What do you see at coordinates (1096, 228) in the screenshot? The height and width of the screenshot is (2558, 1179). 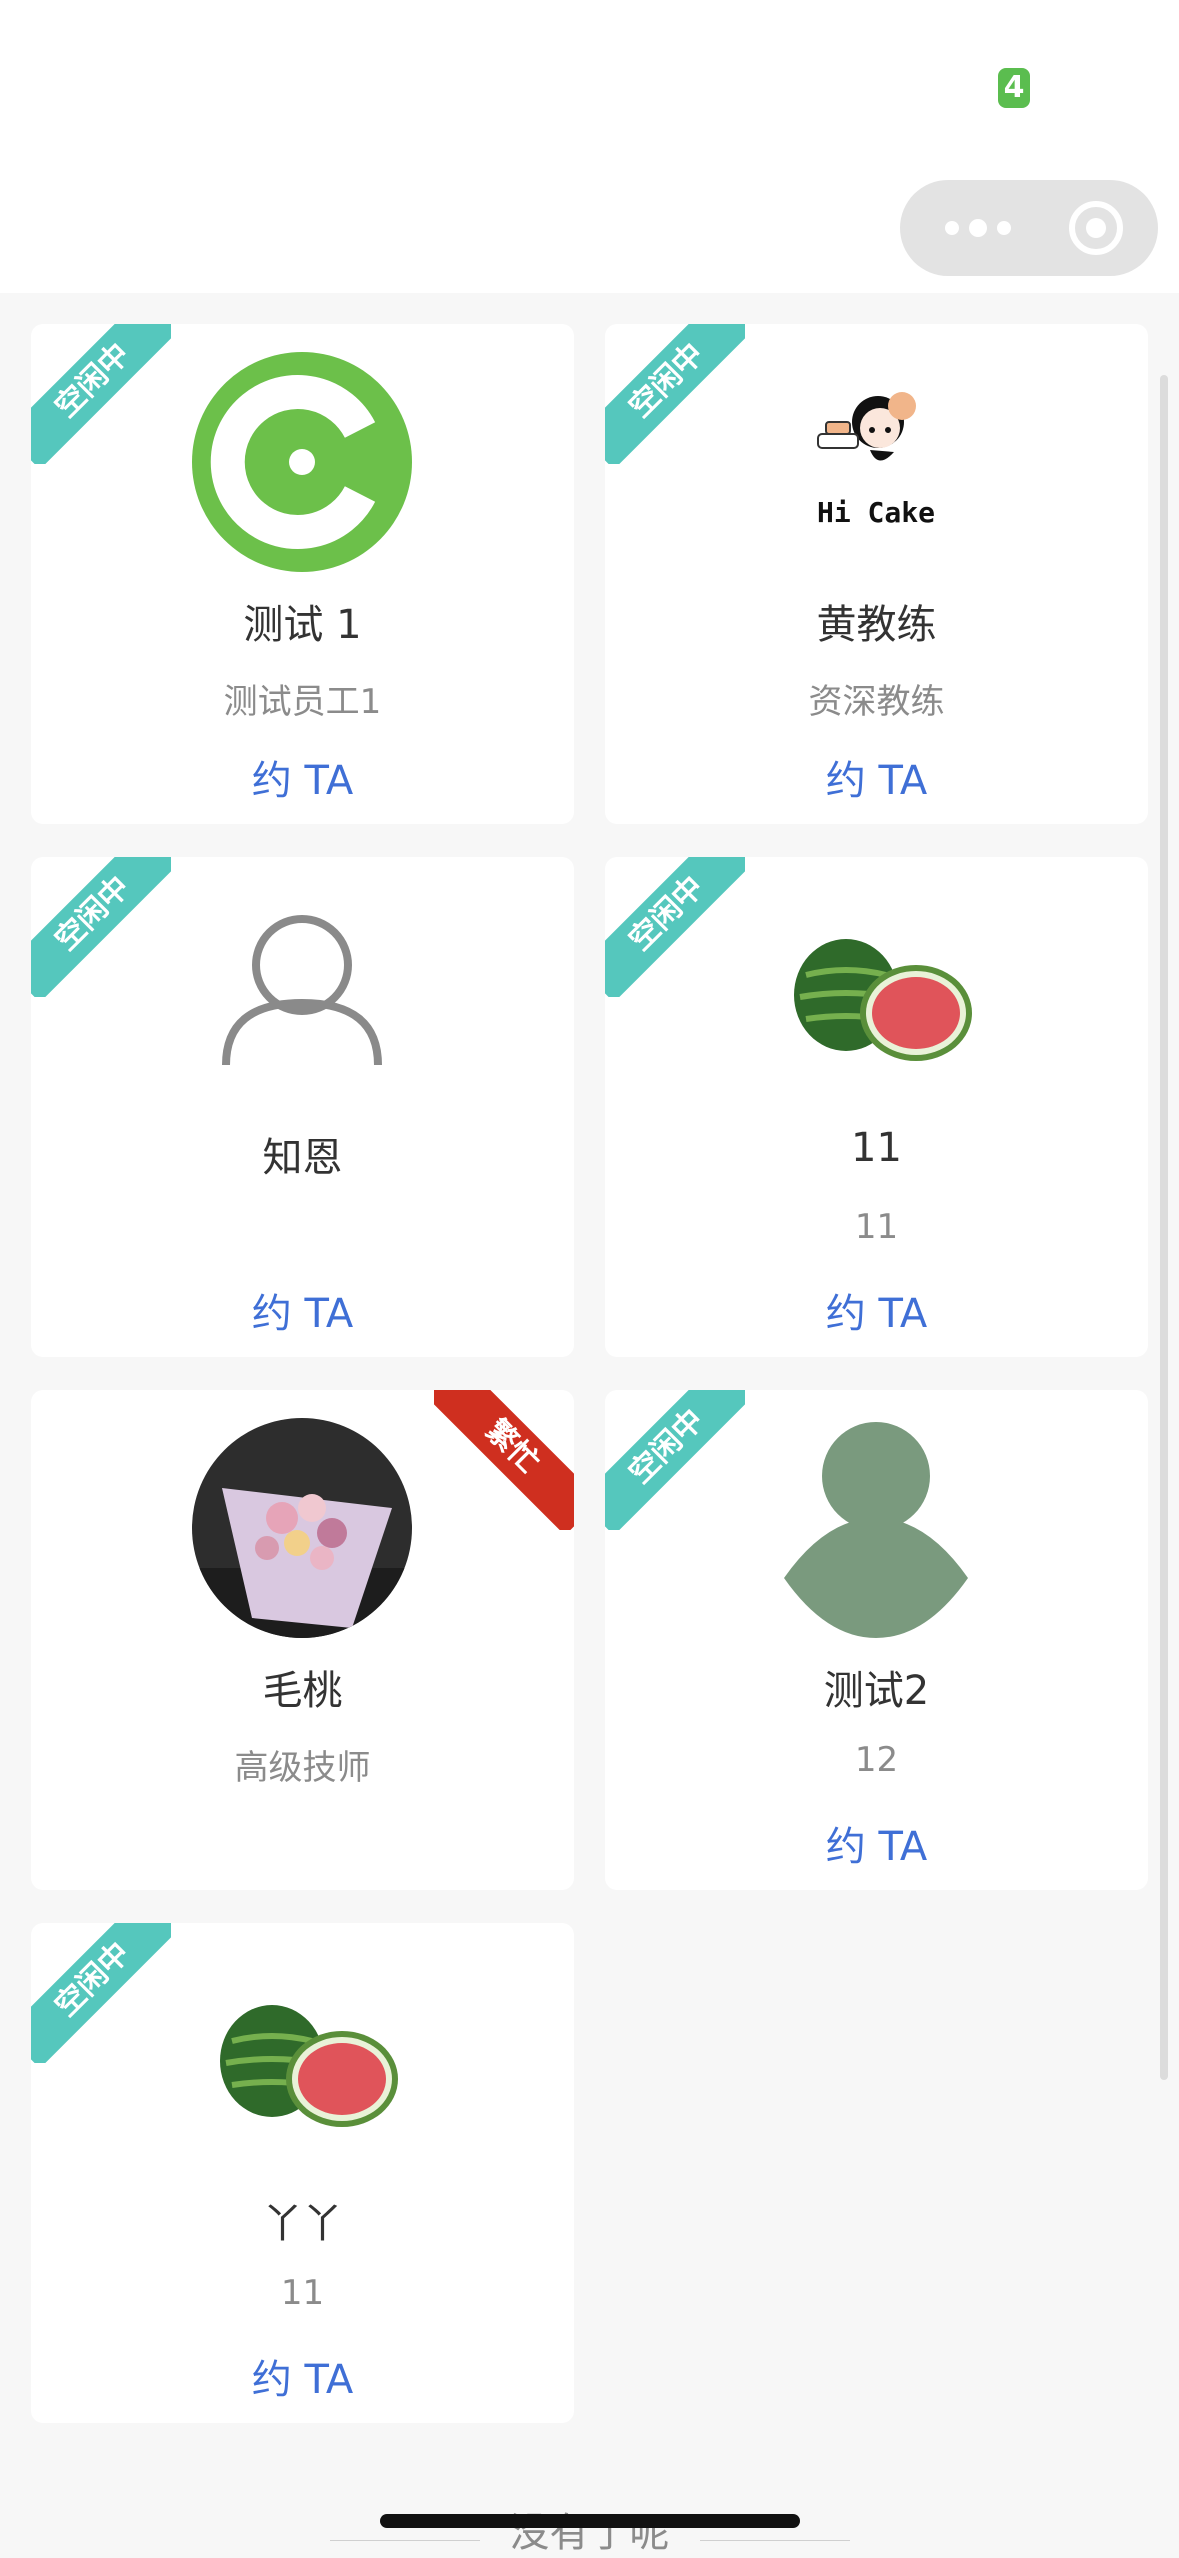 I see `close-miniprogram-icon` at bounding box center [1096, 228].